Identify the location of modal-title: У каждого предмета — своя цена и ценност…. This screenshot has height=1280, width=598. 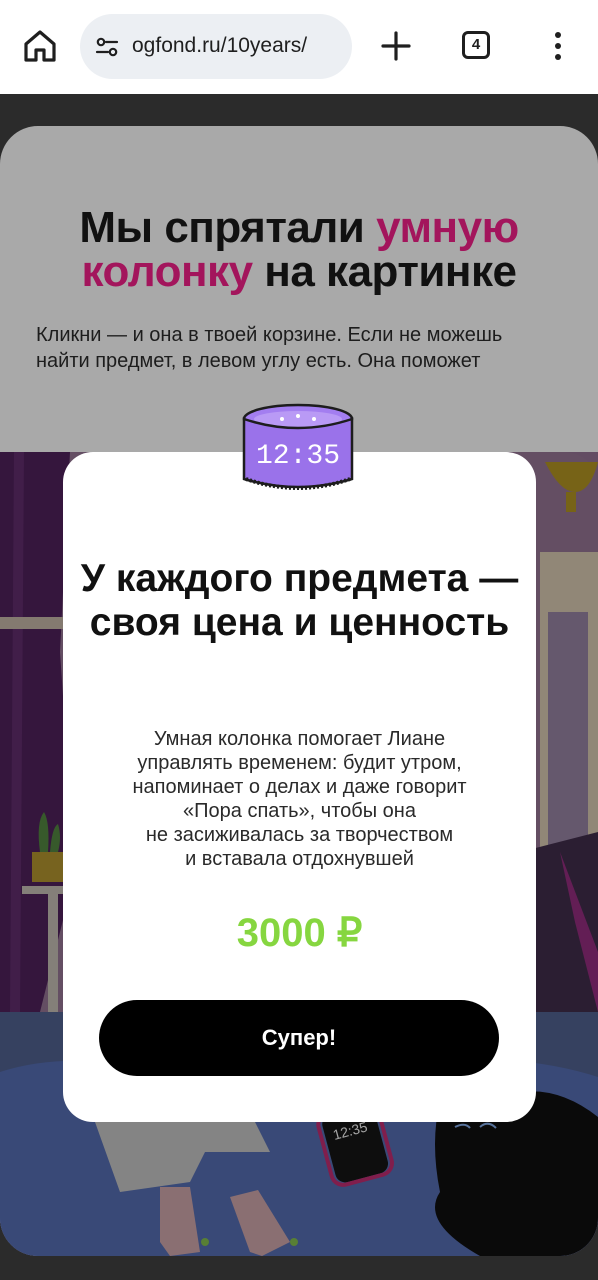
(299, 600).